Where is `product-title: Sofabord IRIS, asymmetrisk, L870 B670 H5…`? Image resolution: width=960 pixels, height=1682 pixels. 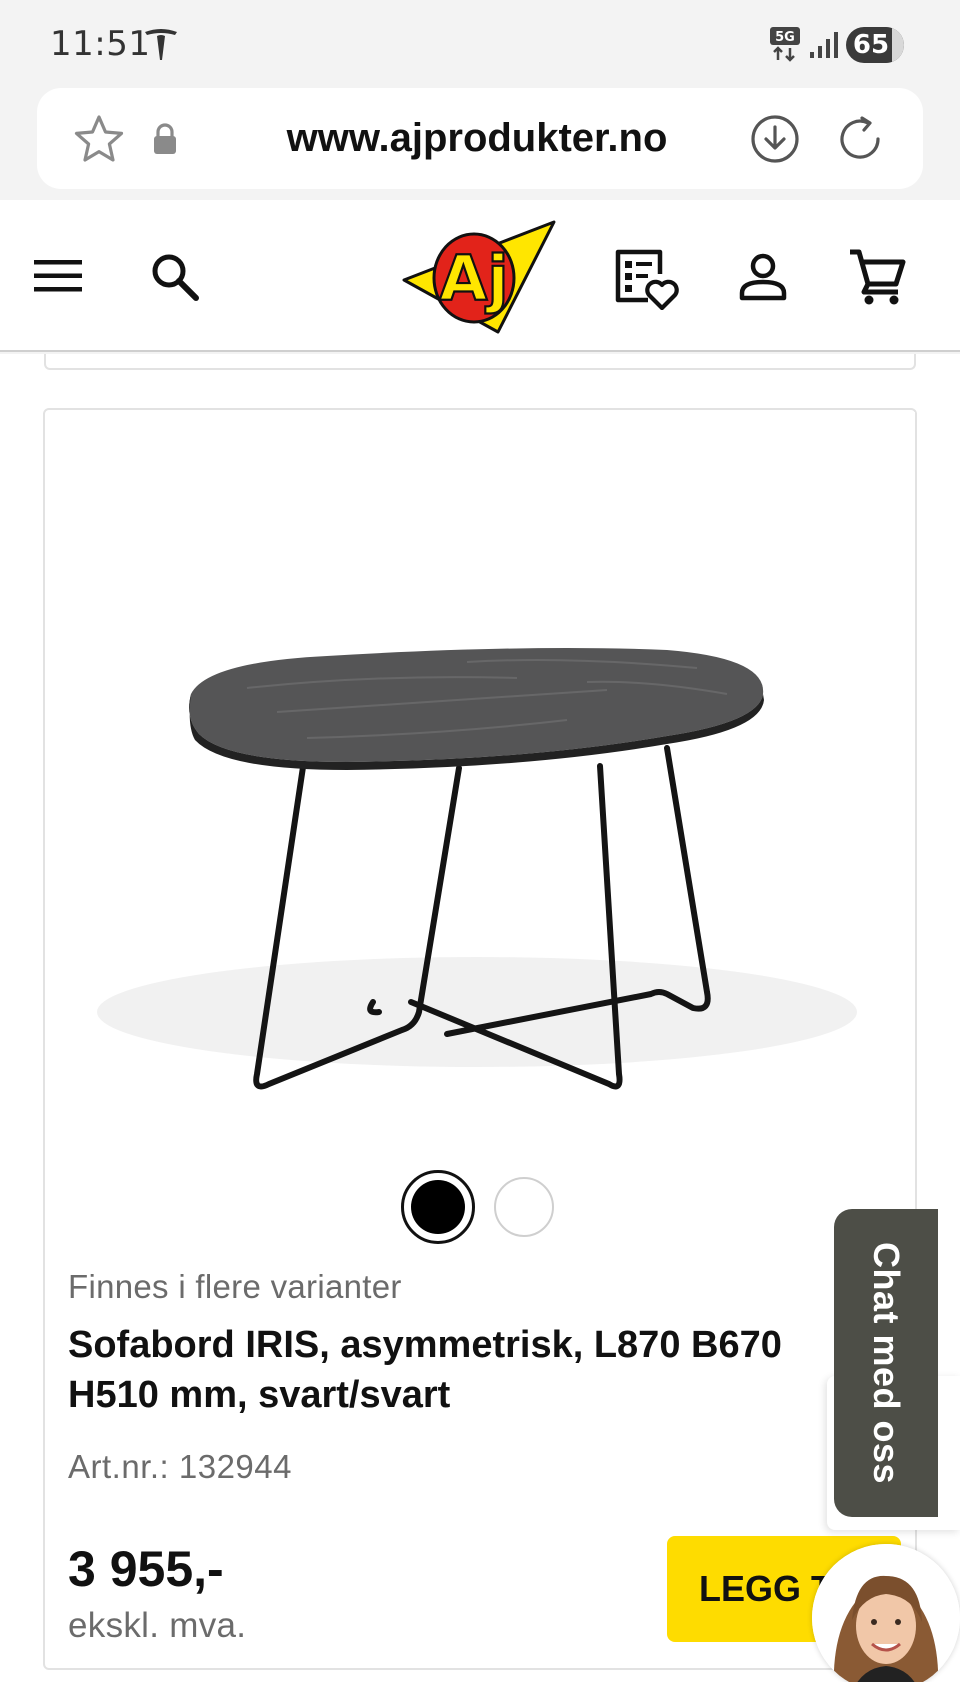
product-title: Sofabord IRIS, asymmetrisk, L870 B670 H5… is located at coordinates (468, 1370).